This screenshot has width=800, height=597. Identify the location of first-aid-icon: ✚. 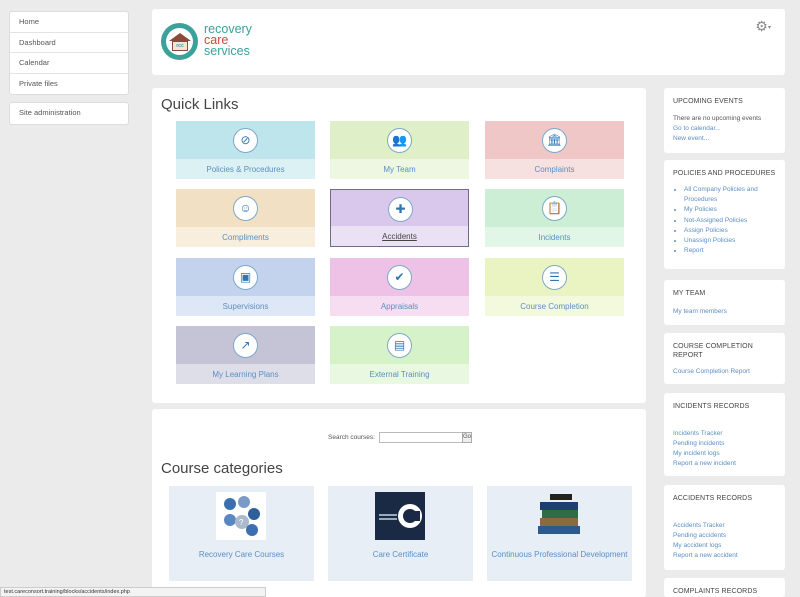
(400, 209).